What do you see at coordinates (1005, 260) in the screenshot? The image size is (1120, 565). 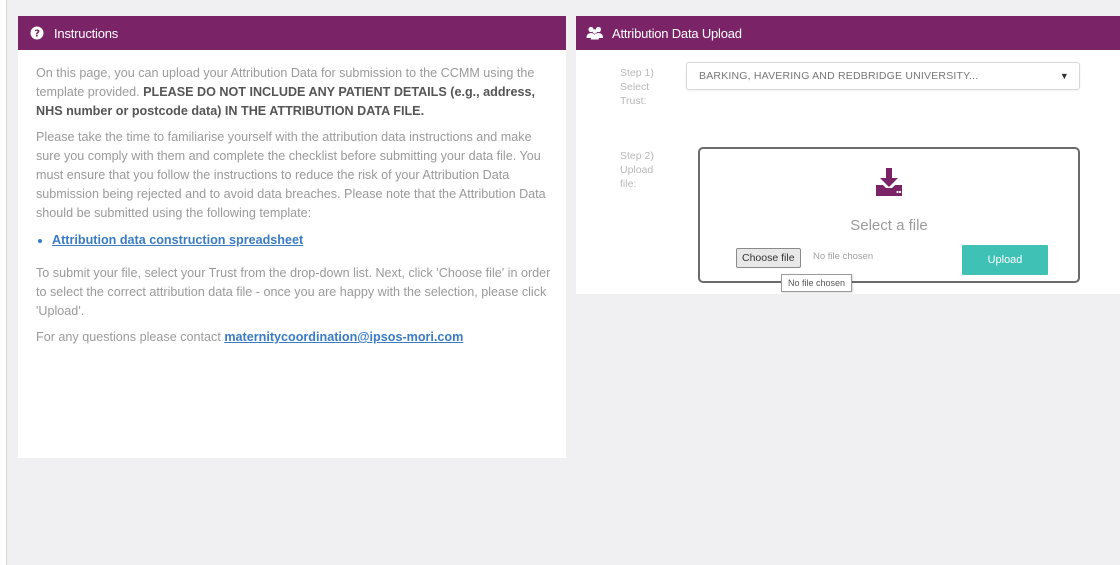 I see `upload-button: Upload` at bounding box center [1005, 260].